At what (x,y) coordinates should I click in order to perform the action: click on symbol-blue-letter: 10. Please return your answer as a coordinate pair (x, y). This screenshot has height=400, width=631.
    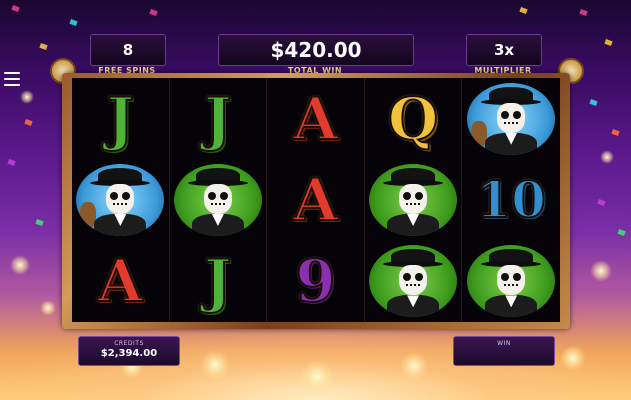
    Looking at the image, I should click on (511, 199).